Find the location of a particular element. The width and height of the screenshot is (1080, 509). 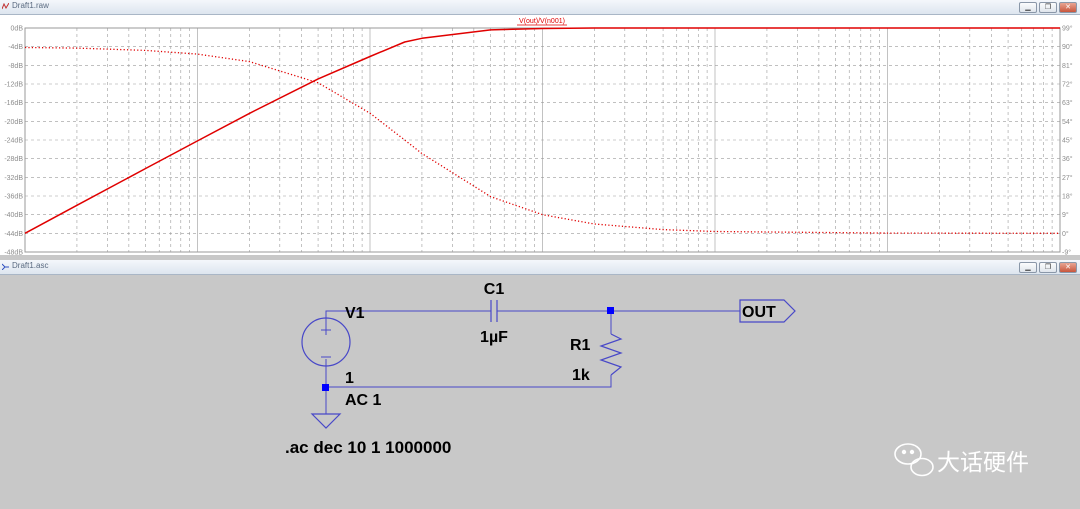

y-left-tick-label: -4dB is located at coordinates (15, 47).